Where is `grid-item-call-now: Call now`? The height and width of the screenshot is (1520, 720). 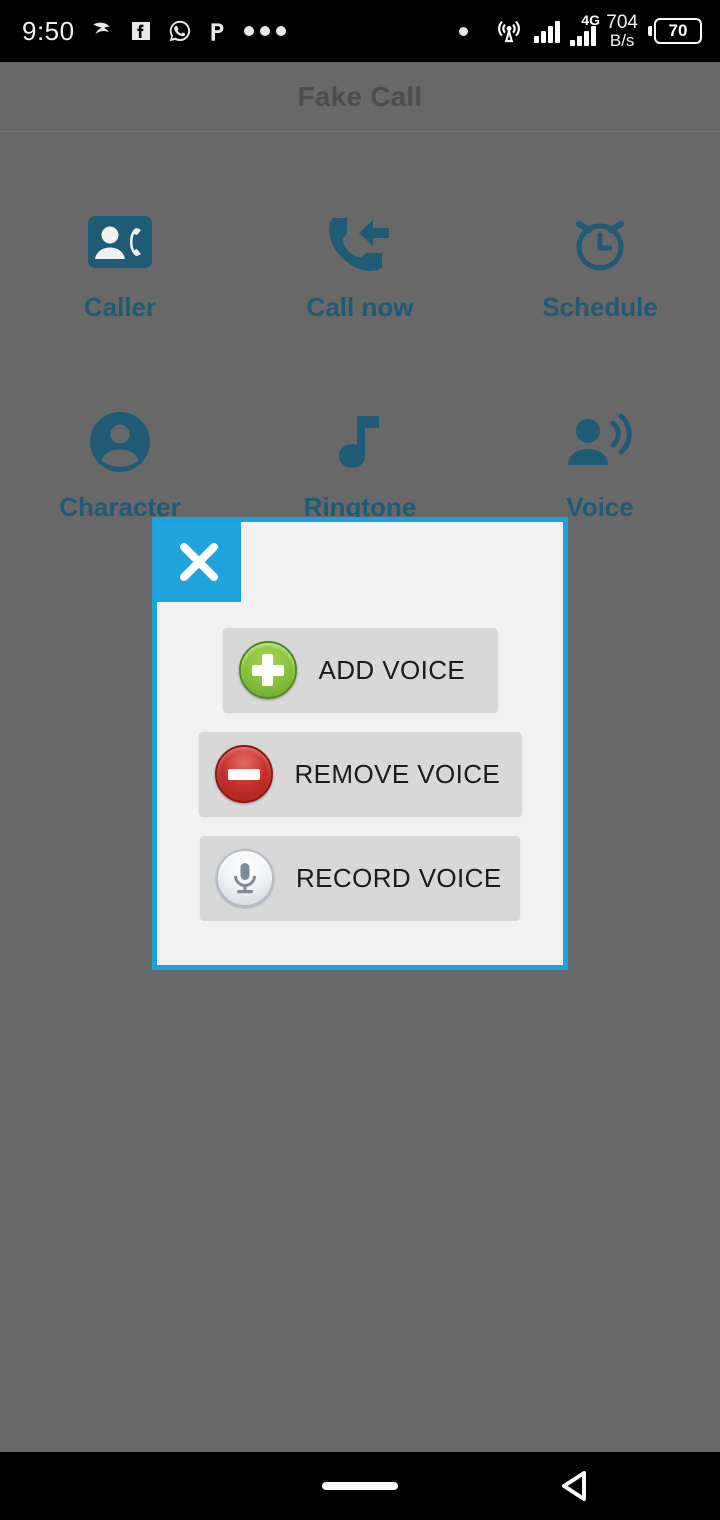 grid-item-call-now: Call now is located at coordinates (360, 264).